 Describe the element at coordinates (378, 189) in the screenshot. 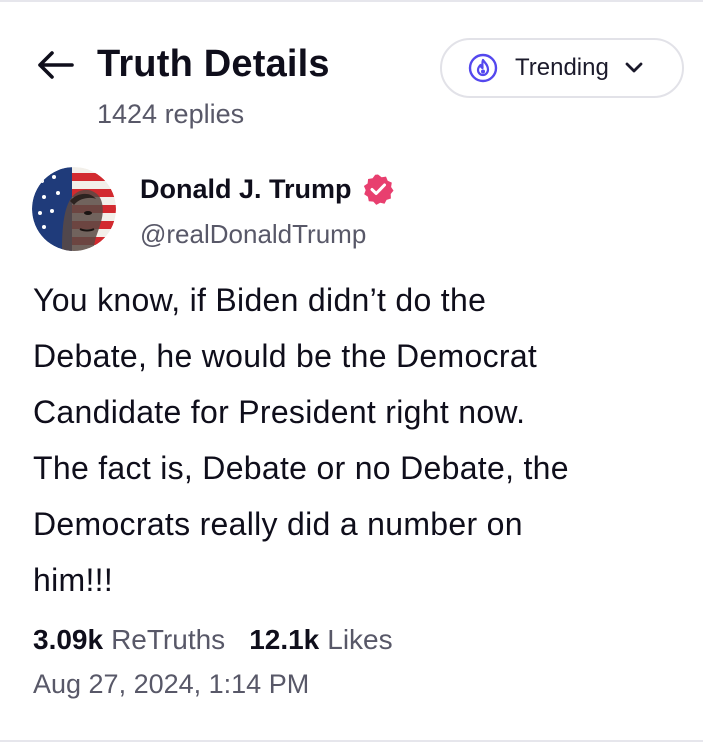

I see `verified-badge-icon` at that location.